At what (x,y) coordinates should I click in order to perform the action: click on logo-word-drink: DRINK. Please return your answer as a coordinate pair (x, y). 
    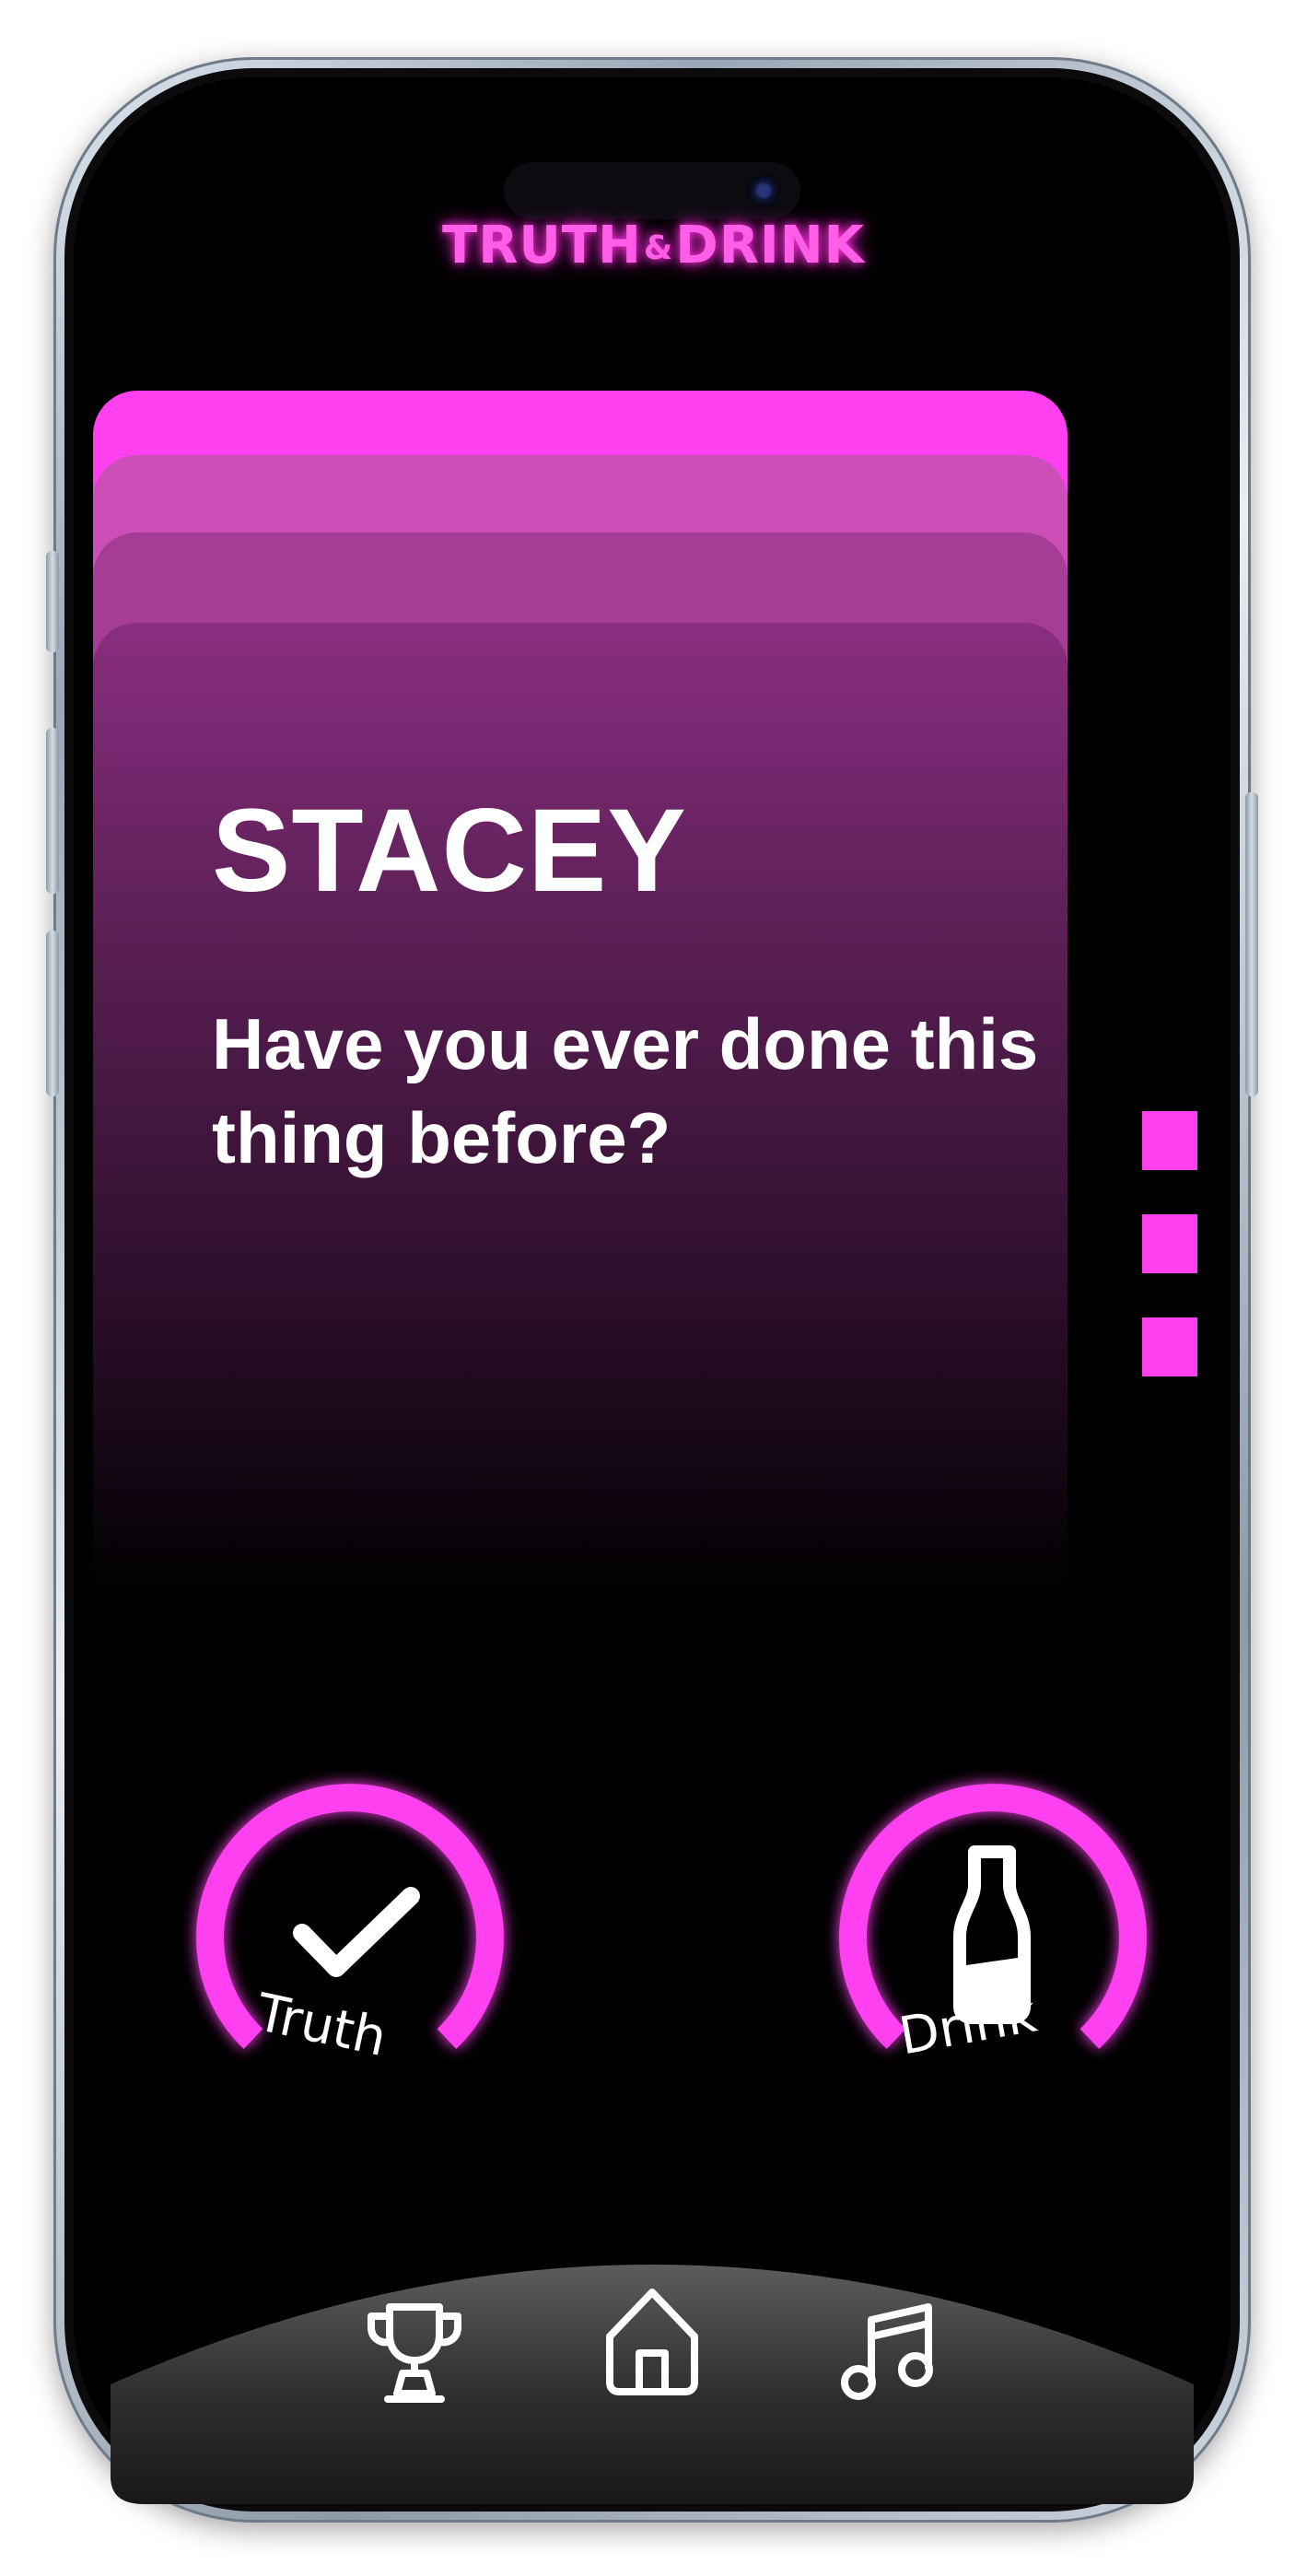
    Looking at the image, I should click on (770, 245).